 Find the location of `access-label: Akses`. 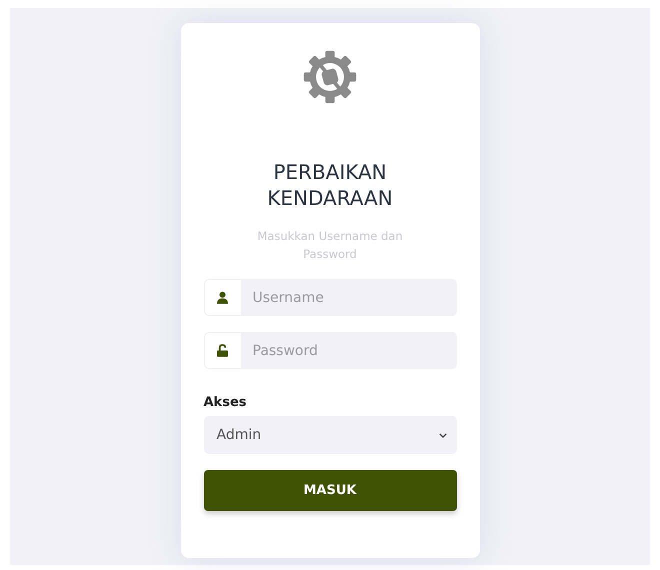

access-label: Akses is located at coordinates (226, 402).